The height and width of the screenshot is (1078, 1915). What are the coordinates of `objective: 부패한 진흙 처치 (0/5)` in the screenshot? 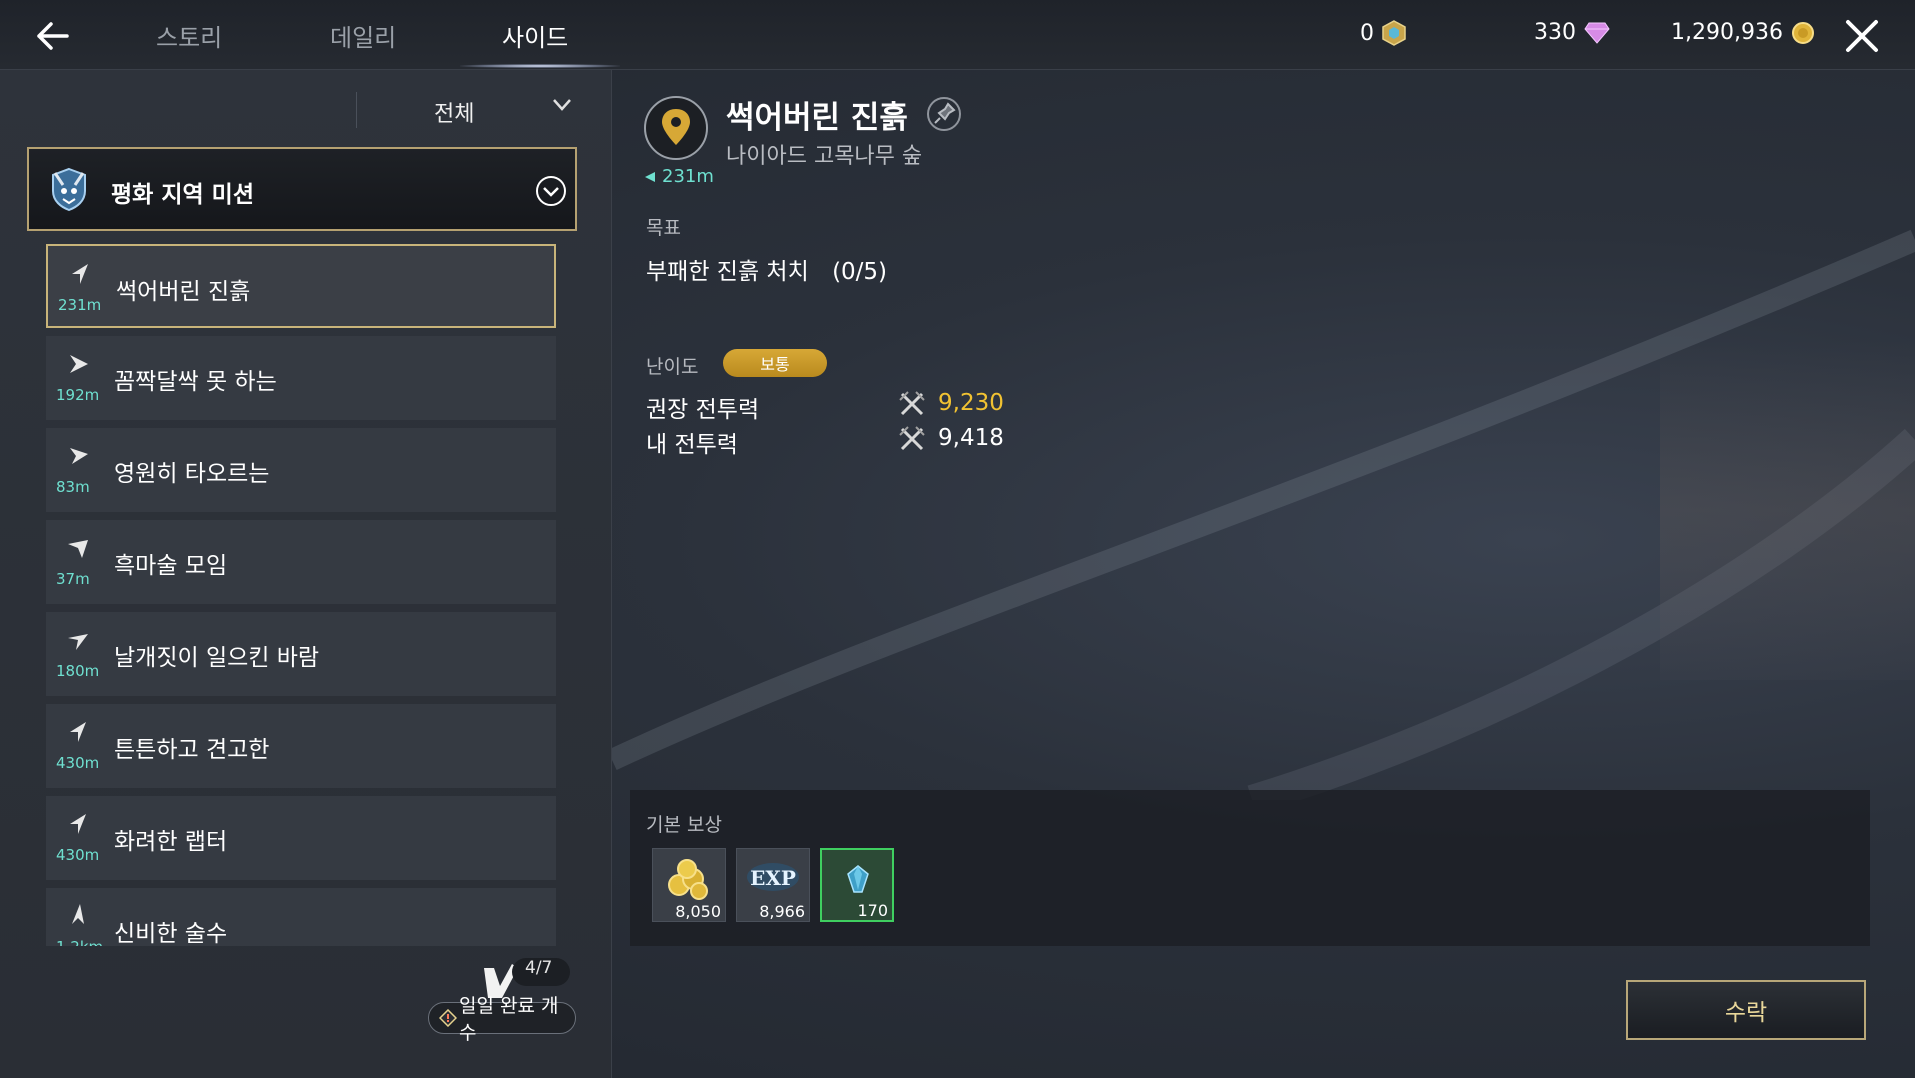 It's located at (766, 269).